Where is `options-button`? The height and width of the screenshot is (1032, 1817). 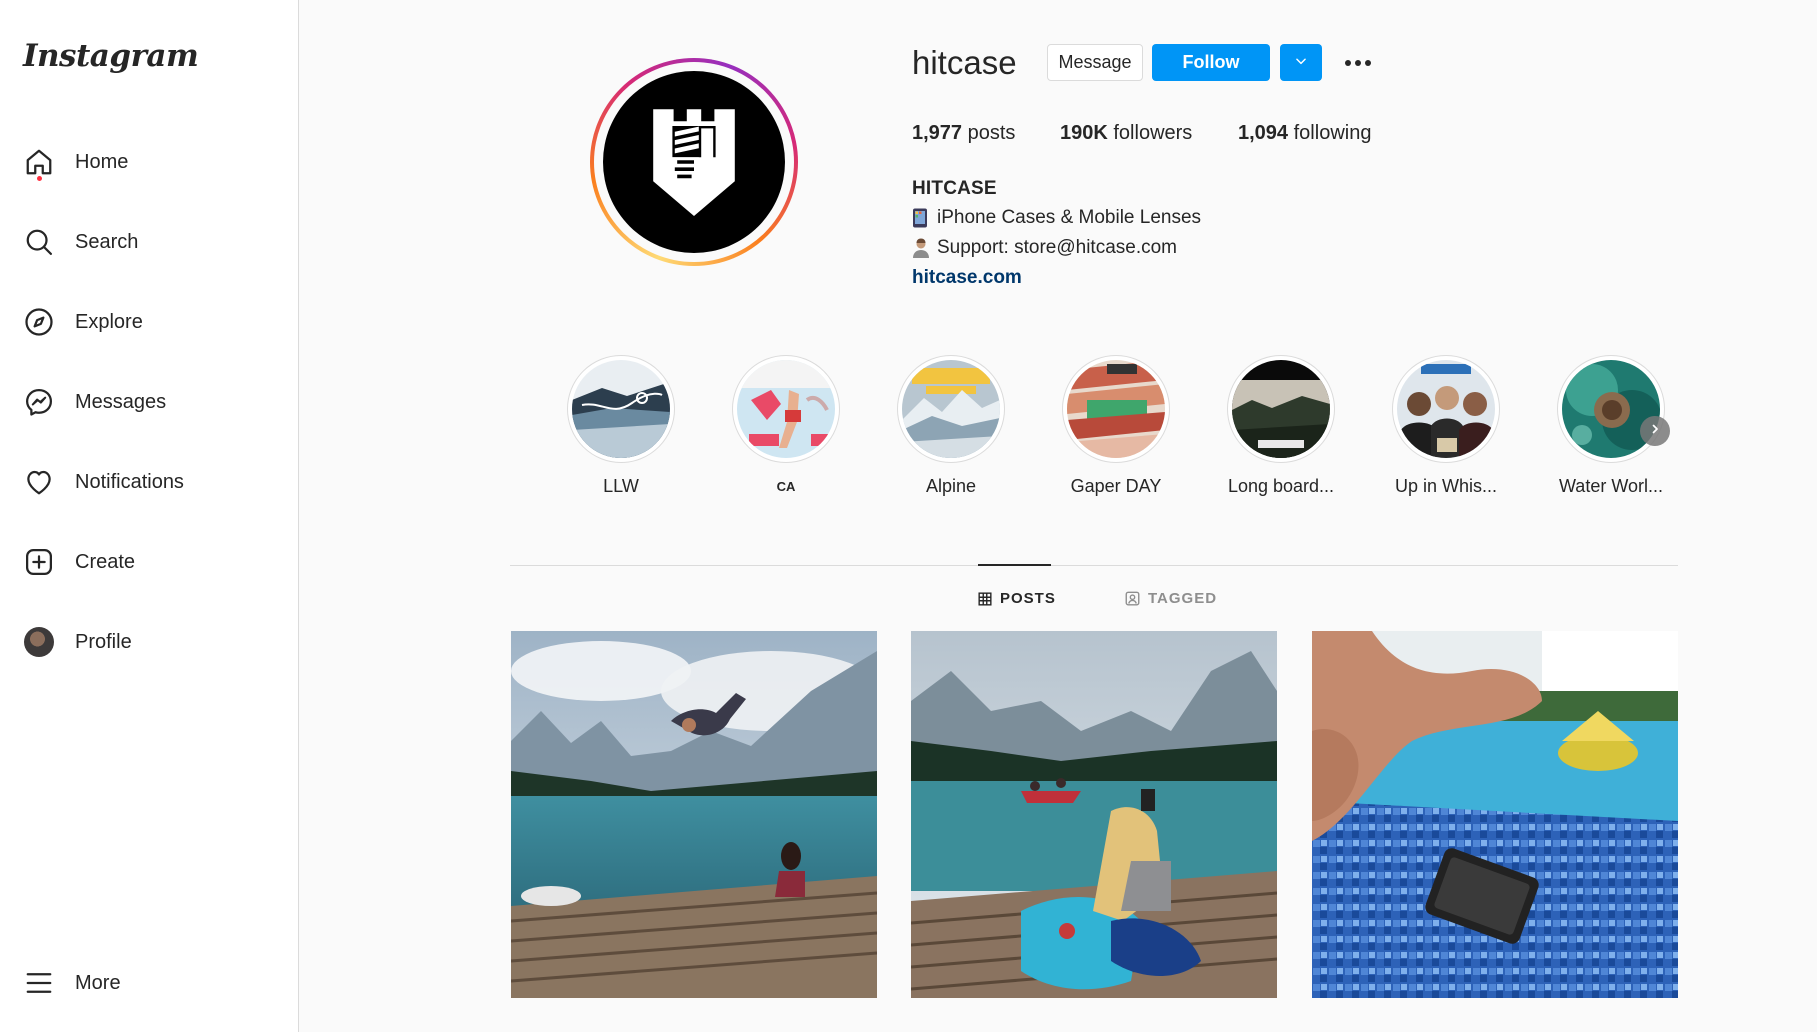 options-button is located at coordinates (1358, 63).